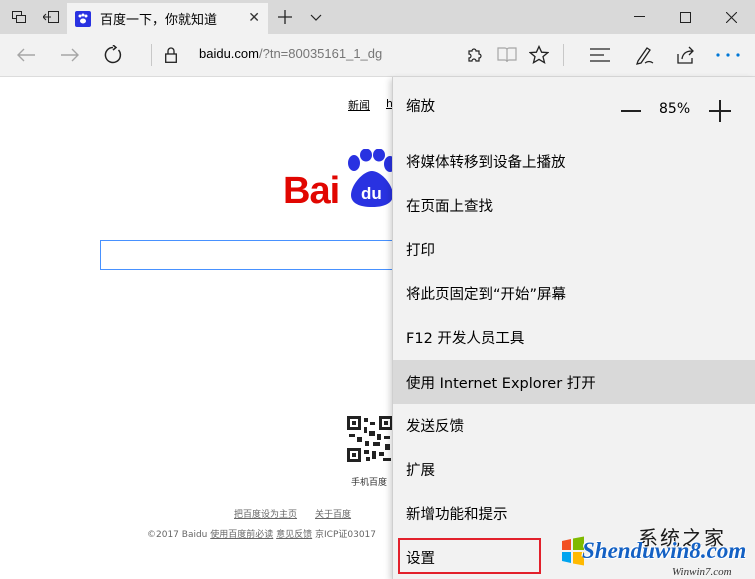 This screenshot has width=755, height=579. What do you see at coordinates (371, 193) in the screenshot?
I see `baidu-paw-text: du` at bounding box center [371, 193].